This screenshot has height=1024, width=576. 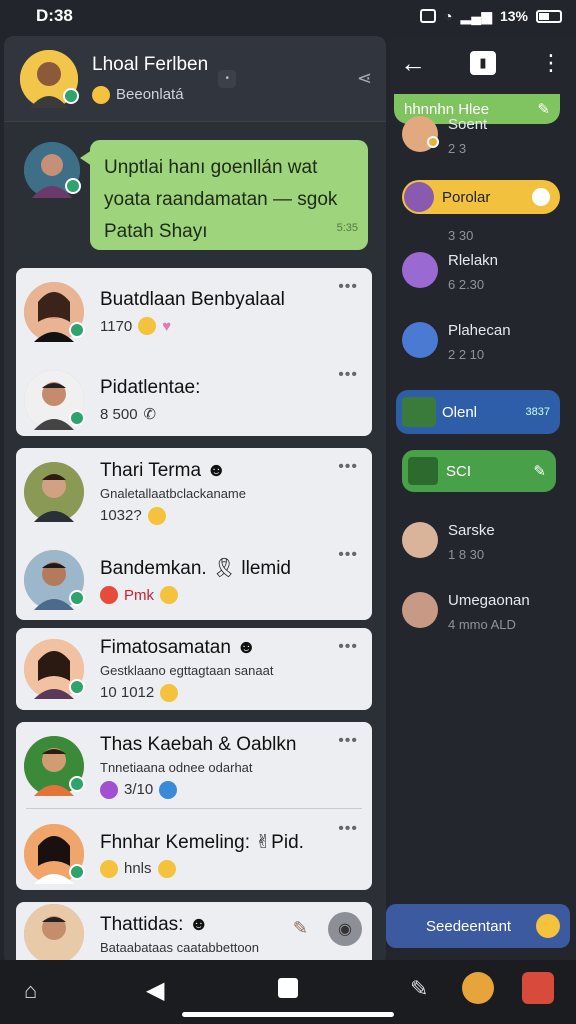 I want to click on item-name: Porolar, so click(x=466, y=197).